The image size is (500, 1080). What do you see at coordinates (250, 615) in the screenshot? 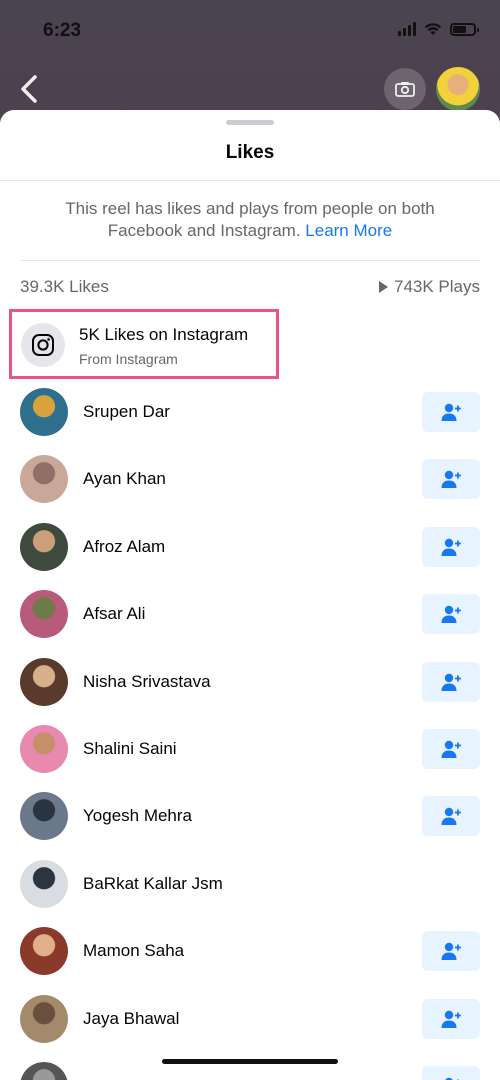
I see `person-row: Afsar Ali` at bounding box center [250, 615].